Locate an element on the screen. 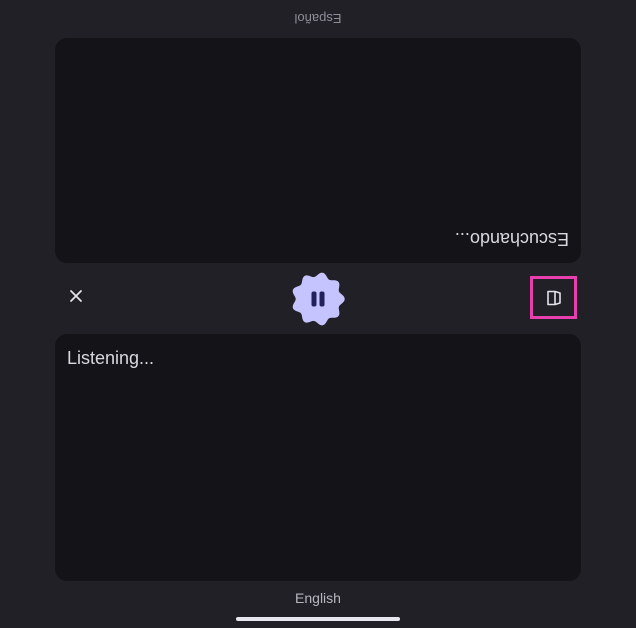 The height and width of the screenshot is (628, 636). pause-button is located at coordinates (318, 299).